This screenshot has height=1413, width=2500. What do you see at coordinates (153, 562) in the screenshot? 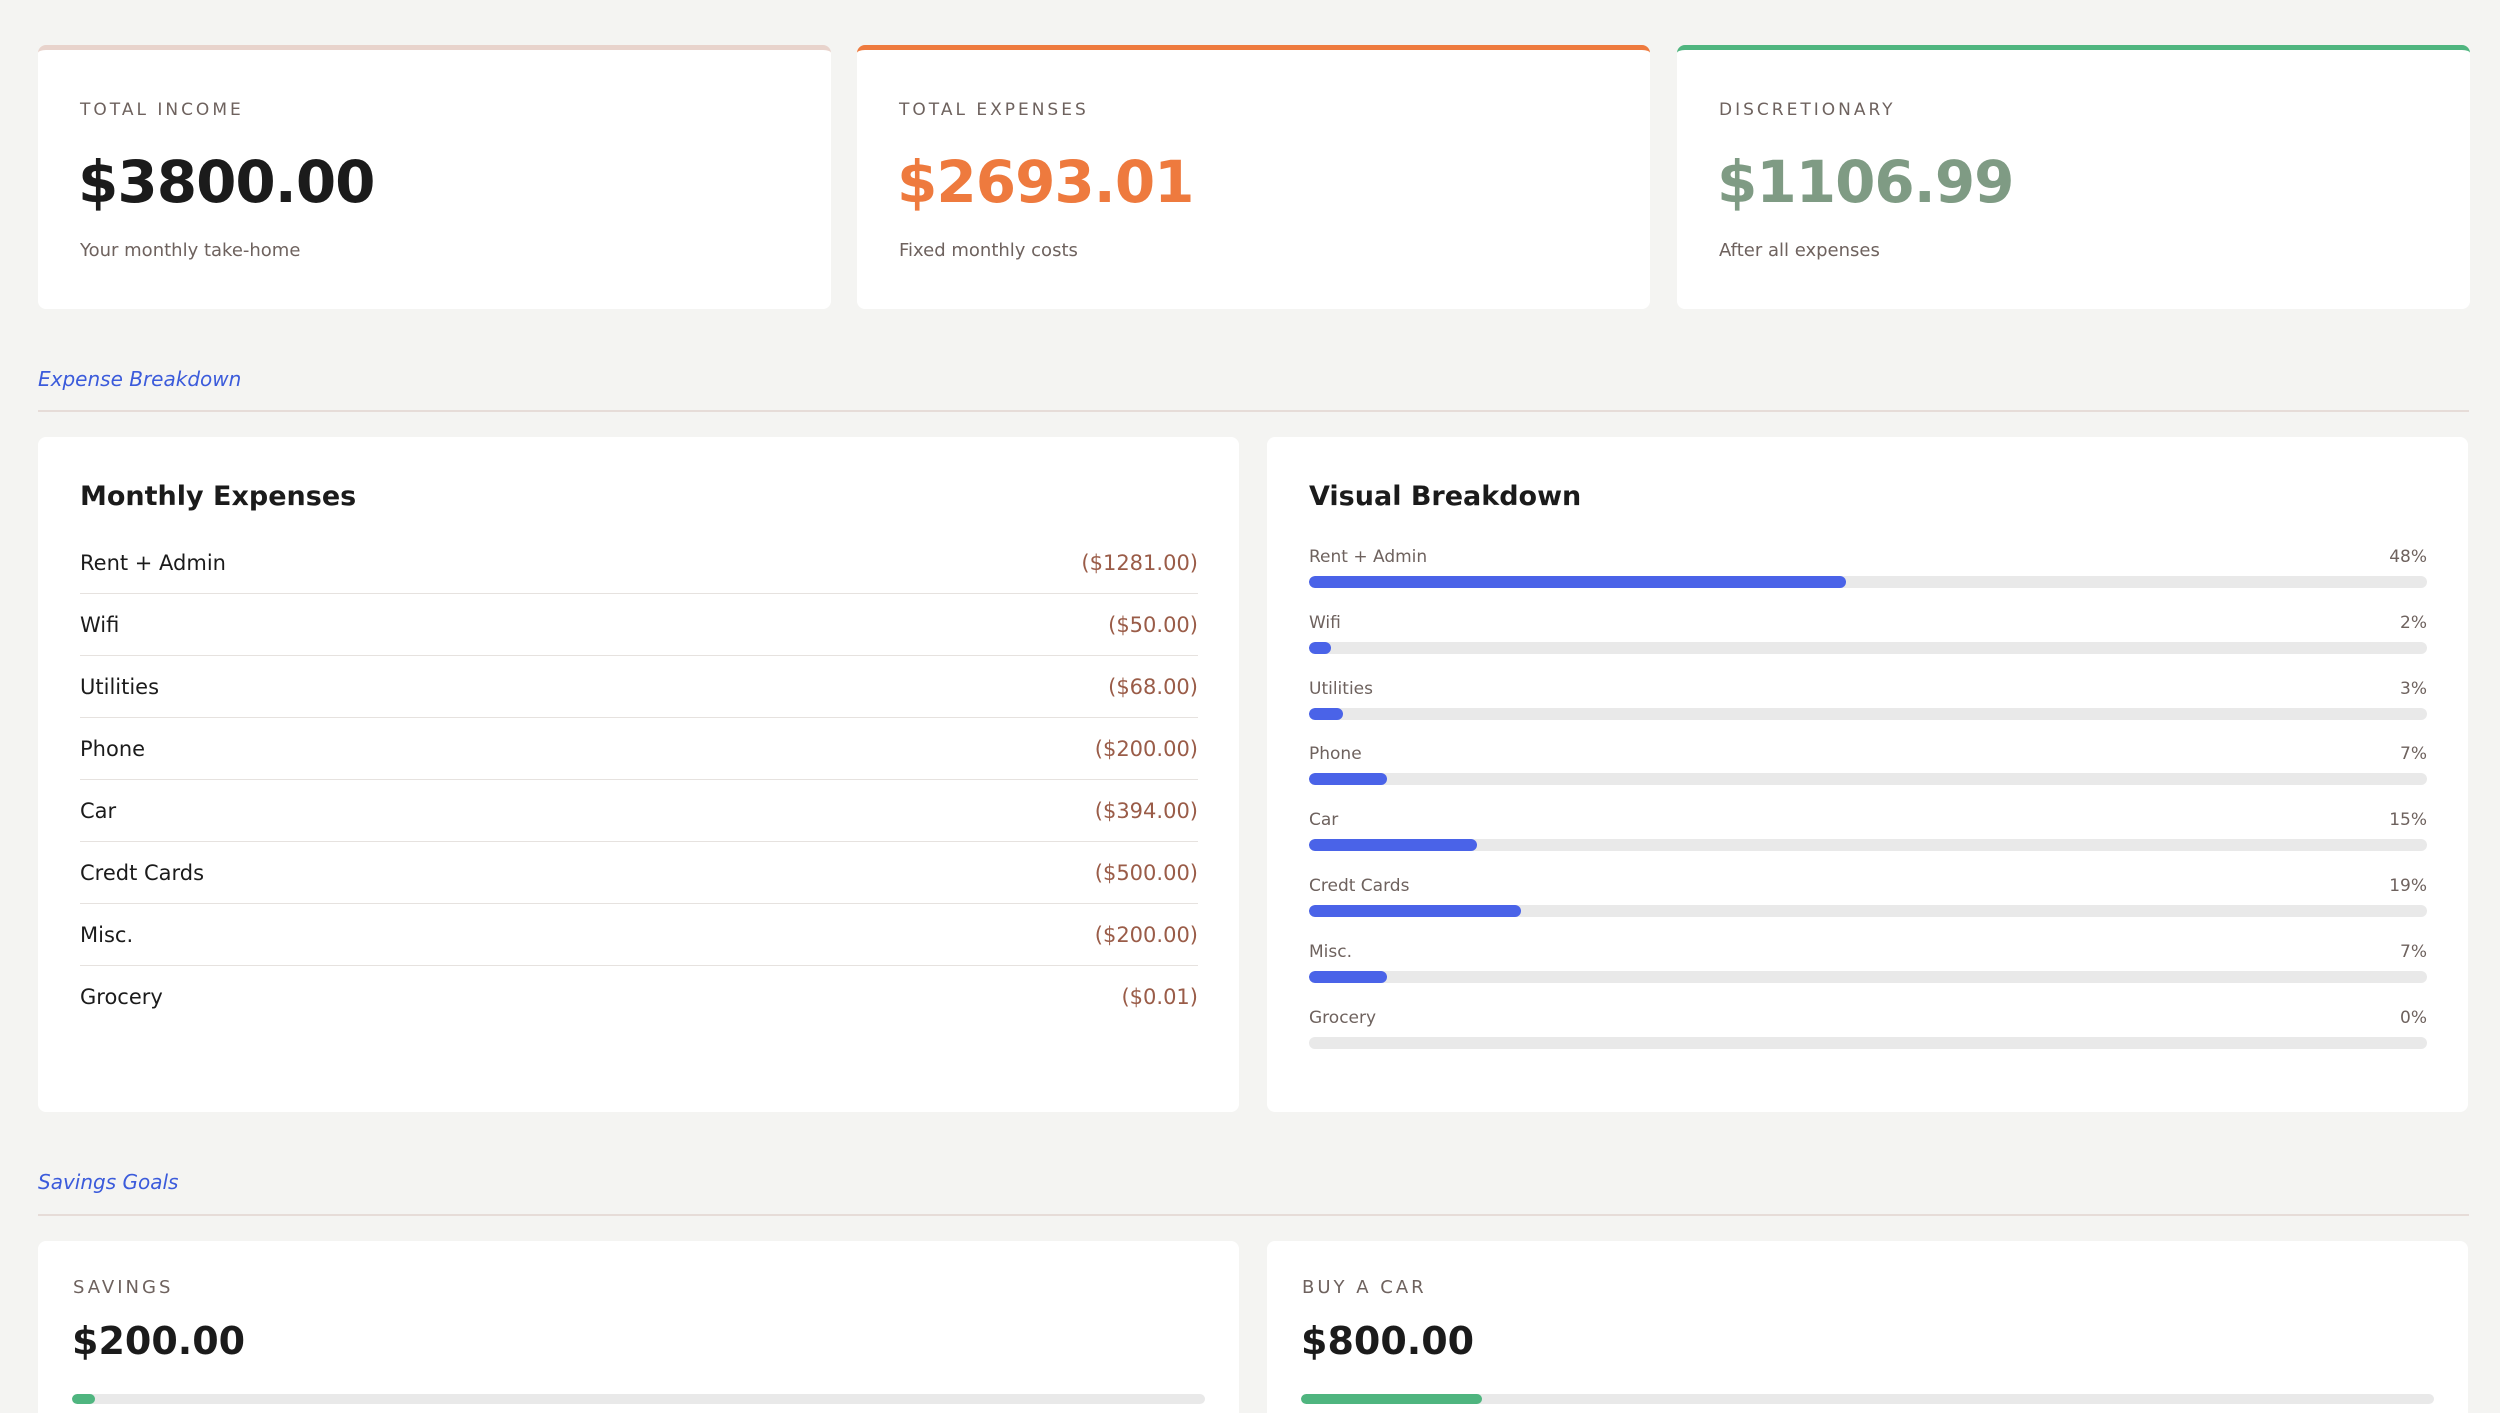
I see `expense-name: Rent + Admin` at bounding box center [153, 562].